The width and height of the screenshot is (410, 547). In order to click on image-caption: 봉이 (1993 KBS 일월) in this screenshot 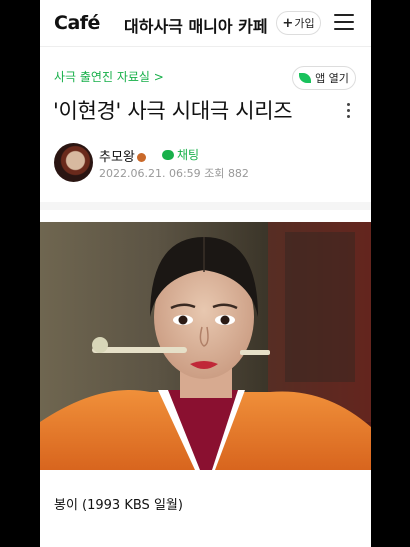, I will do `click(118, 505)`.